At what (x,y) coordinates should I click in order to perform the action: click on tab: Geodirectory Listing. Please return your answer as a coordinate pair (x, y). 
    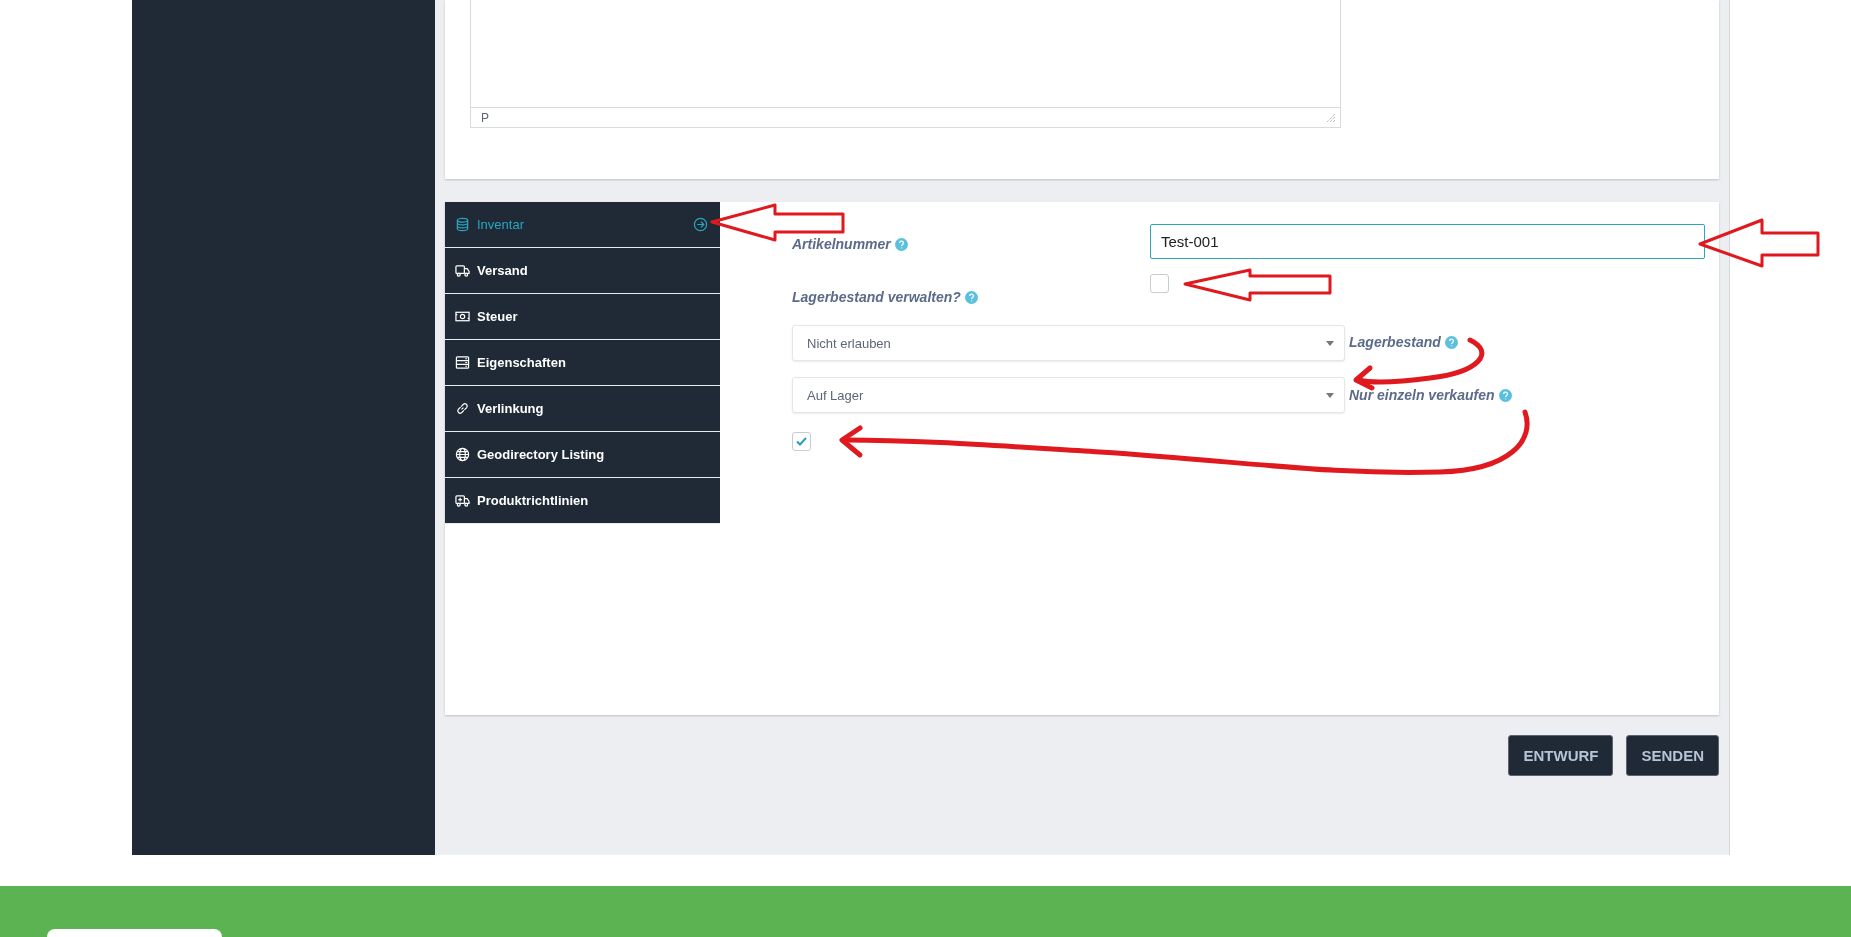
    Looking at the image, I should click on (582, 455).